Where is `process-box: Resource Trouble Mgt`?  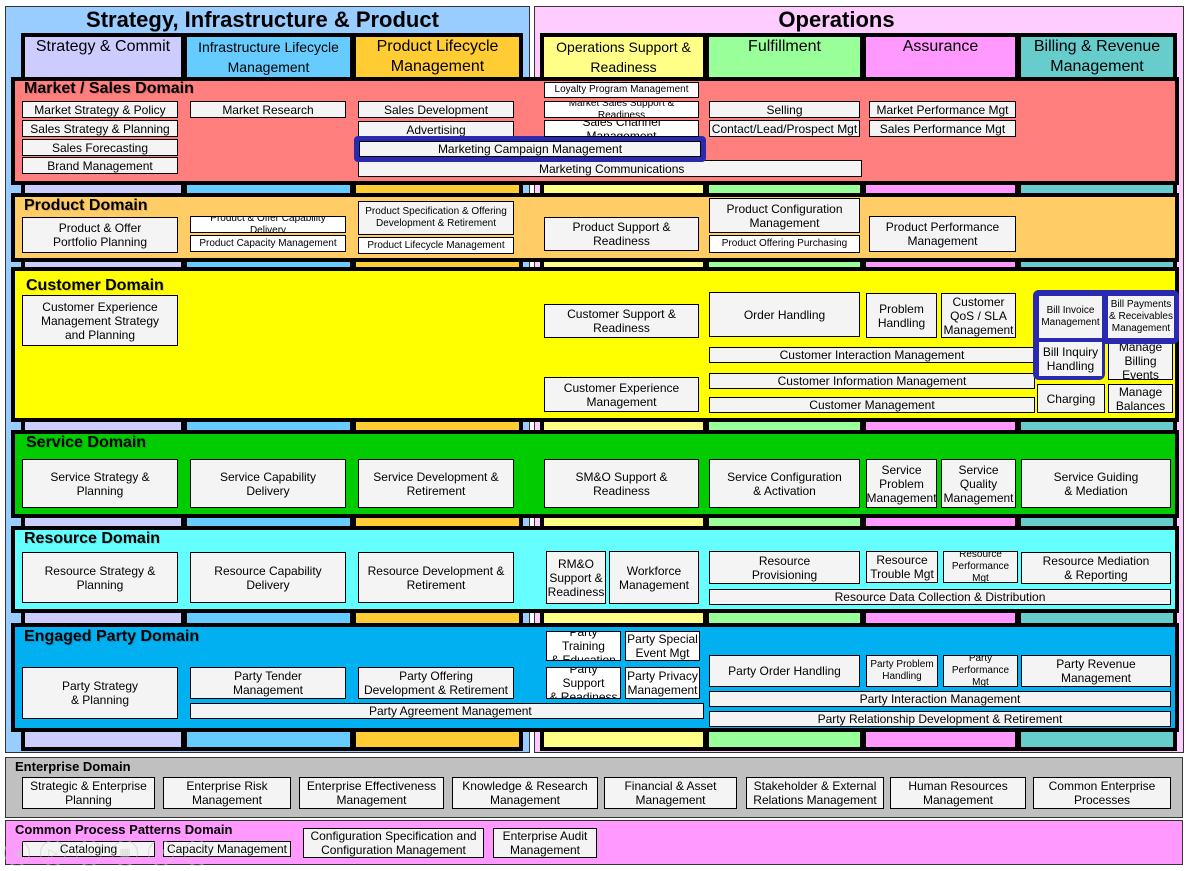 process-box: Resource Trouble Mgt is located at coordinates (902, 567).